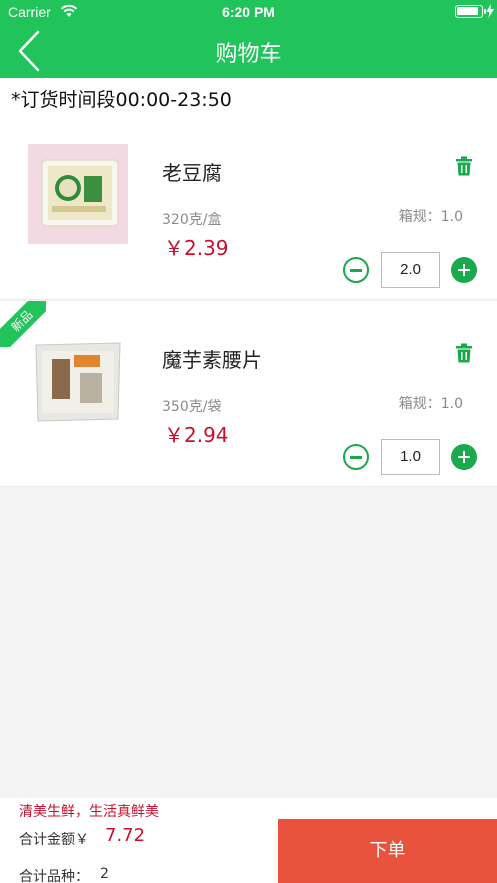  What do you see at coordinates (410, 457) in the screenshot?
I see `quantity-input: 1.0` at bounding box center [410, 457].